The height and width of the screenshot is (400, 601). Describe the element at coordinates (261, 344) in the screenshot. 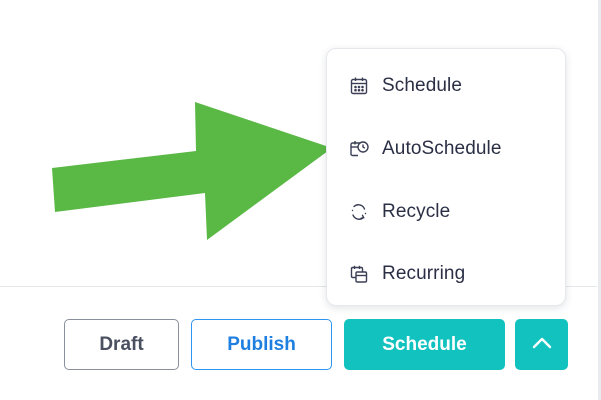

I see `publish-button: Publish` at that location.